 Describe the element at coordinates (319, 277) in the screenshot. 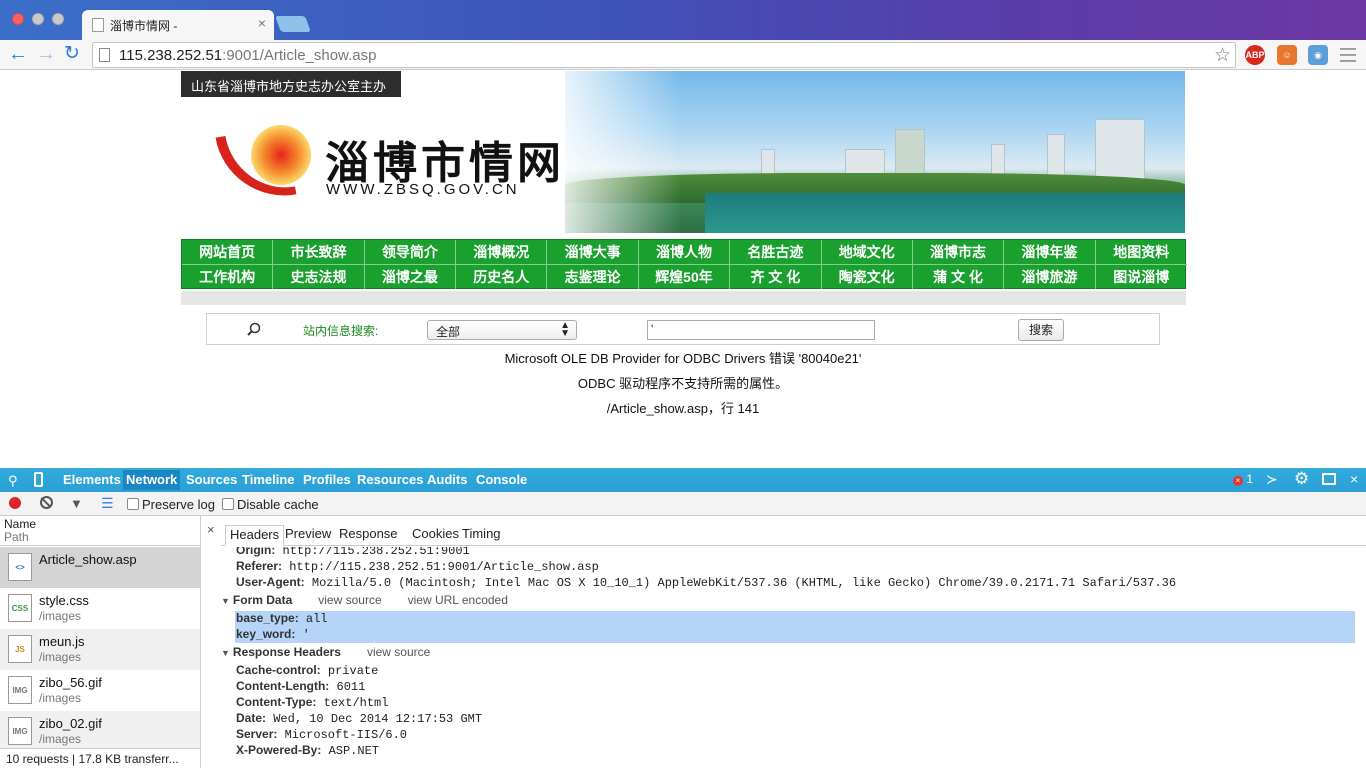

I see `nav-item: 史志法规` at that location.